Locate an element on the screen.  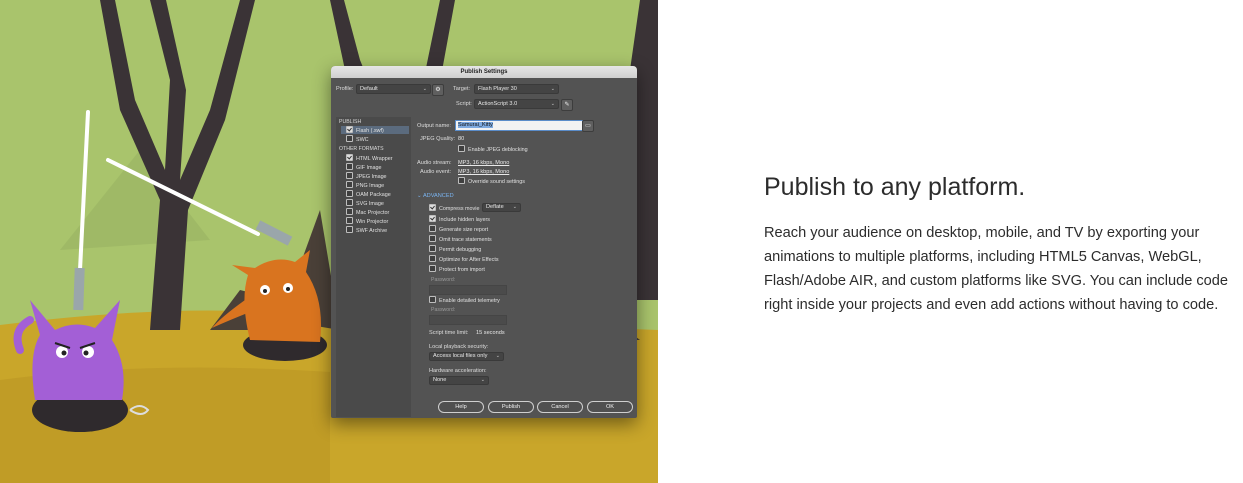
target-label: Target: is located at coordinates (462, 89).